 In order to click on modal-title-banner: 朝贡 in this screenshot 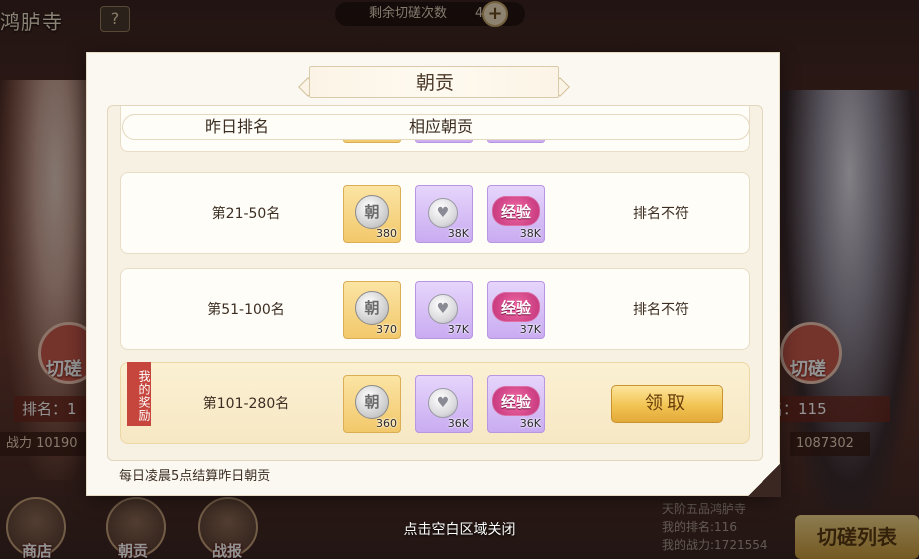, I will do `click(434, 82)`.